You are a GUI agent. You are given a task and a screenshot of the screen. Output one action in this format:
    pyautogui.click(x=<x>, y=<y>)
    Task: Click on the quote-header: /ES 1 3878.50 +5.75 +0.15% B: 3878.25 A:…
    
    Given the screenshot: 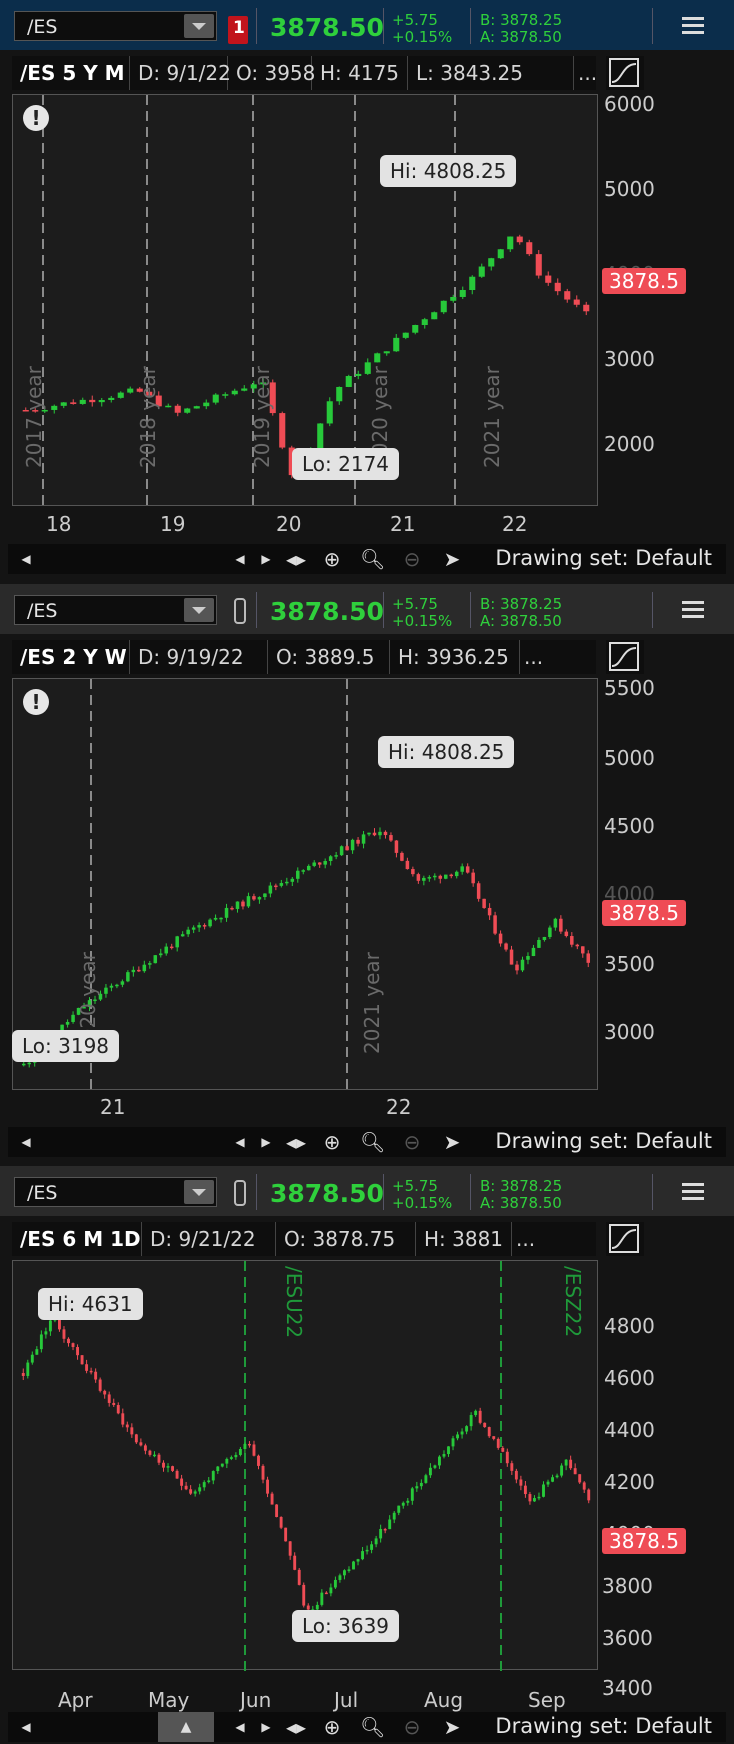 What is the action you would take?
    pyautogui.click(x=367, y=25)
    